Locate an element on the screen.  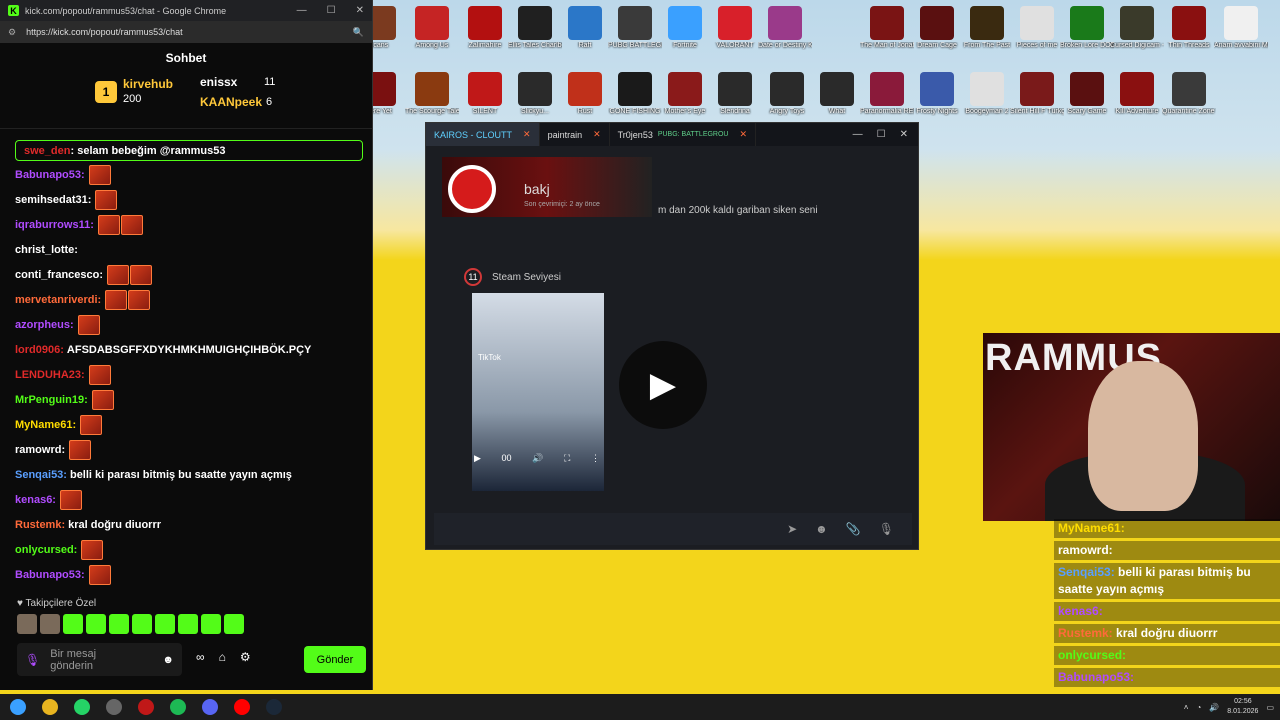
clock: 02:56 8.01.2026 is located at coordinates (1242, 707).